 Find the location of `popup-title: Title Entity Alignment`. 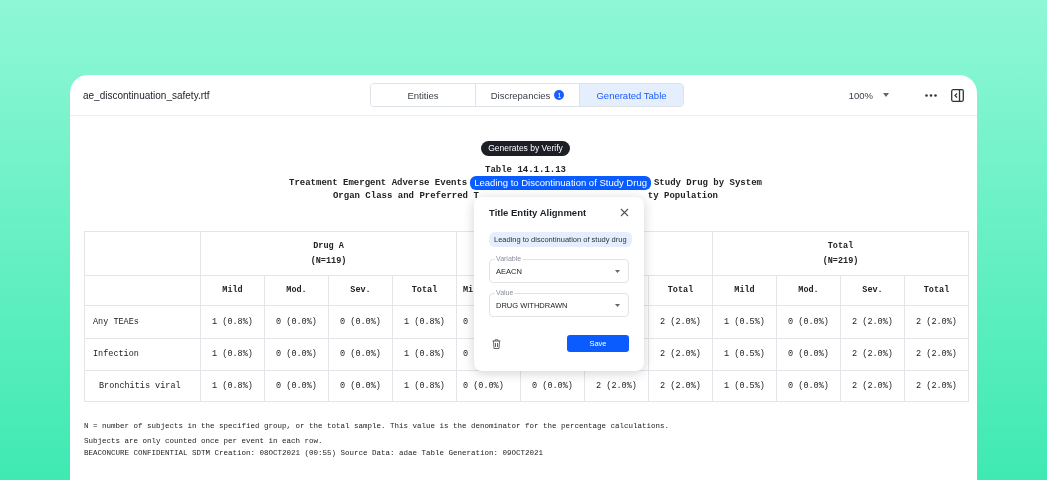

popup-title: Title Entity Alignment is located at coordinates (538, 212).